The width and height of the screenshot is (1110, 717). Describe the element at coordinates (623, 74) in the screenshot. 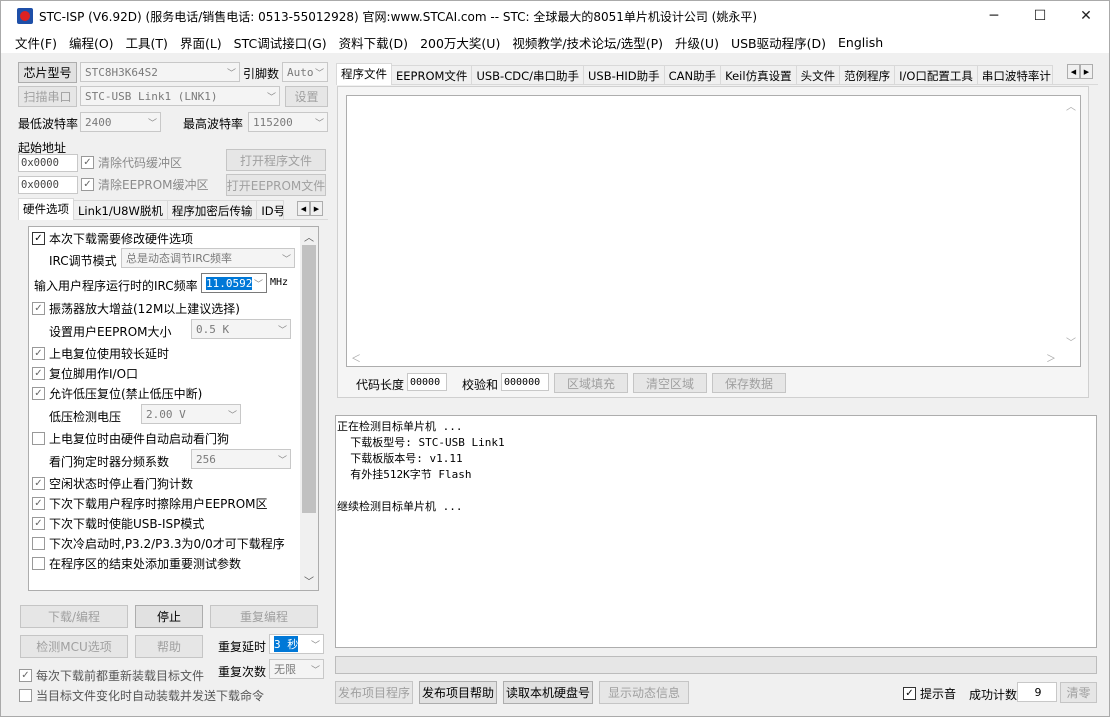

I see `tab-usb-hid: USB-HID助手` at that location.